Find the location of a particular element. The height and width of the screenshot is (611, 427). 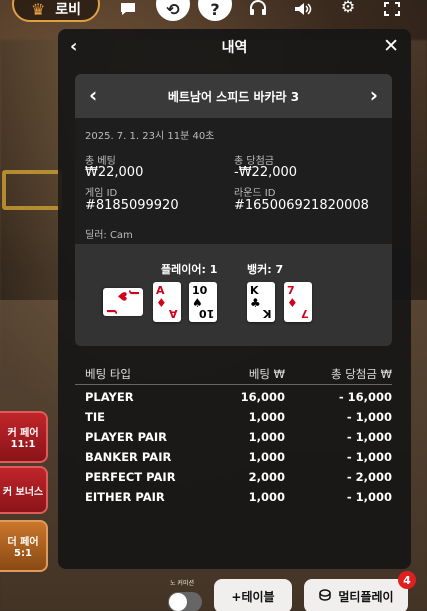

col-total-win: 총 당첨금 ₩ is located at coordinates (361, 373).